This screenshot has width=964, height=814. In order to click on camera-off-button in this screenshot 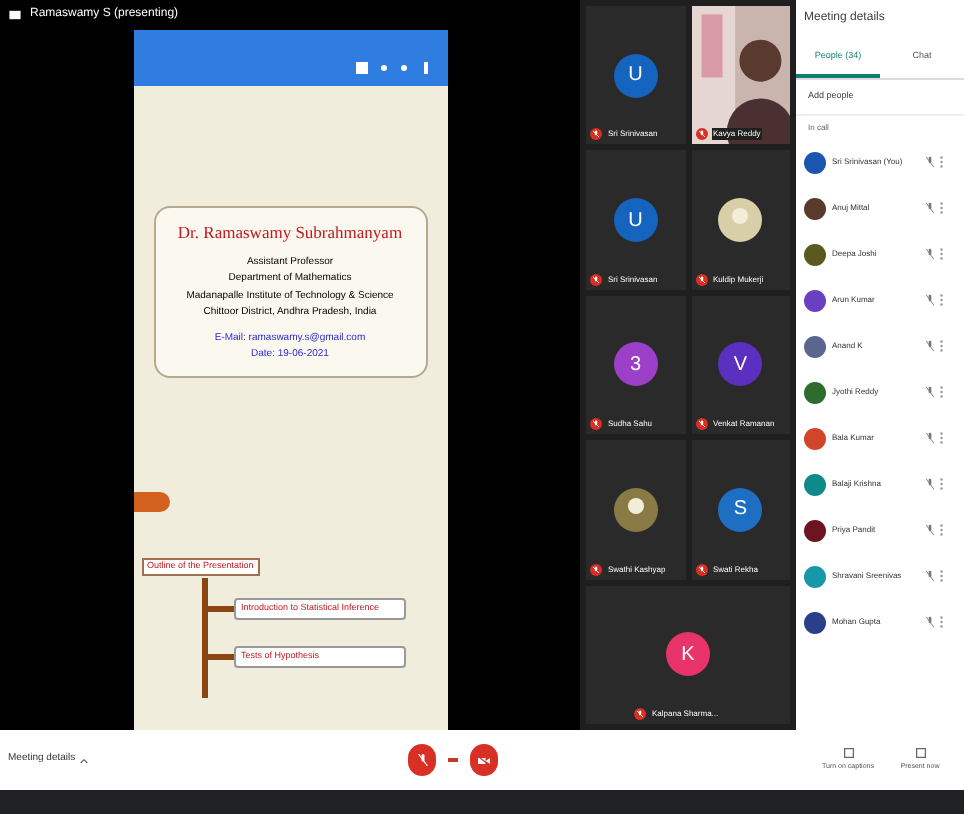, I will do `click(484, 760)`.